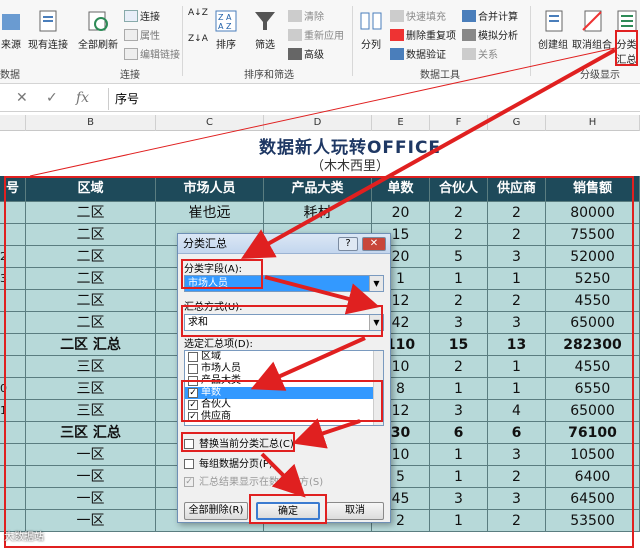  Describe the element at coordinates (593, 455) in the screenshot. I see `table-cell: 10500` at that location.